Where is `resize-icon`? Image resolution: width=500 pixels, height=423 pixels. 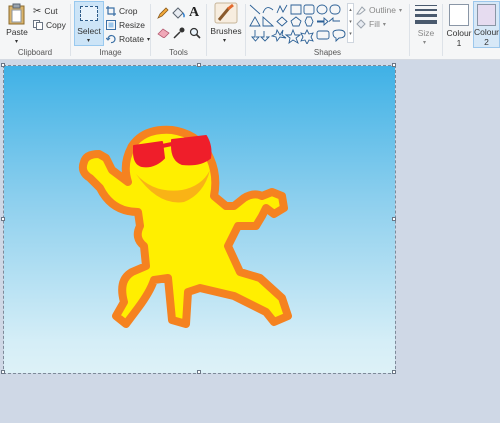
resize-icon is located at coordinates (111, 25).